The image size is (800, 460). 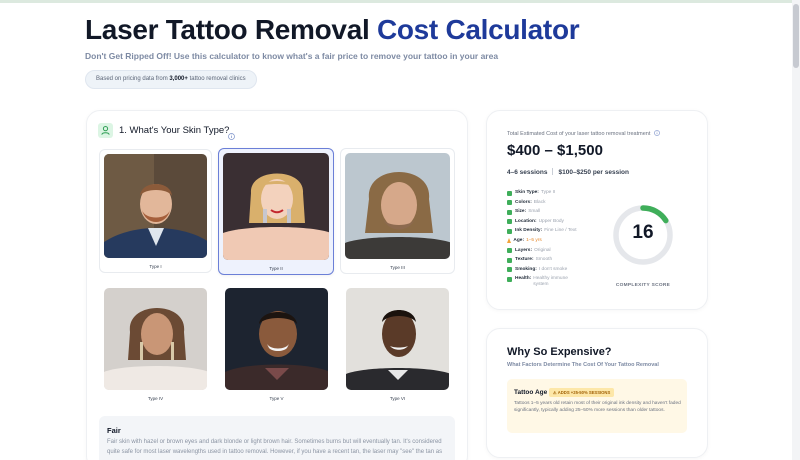 What do you see at coordinates (593, 172) in the screenshot?
I see `per-session-price: $100–$250 per session` at bounding box center [593, 172].